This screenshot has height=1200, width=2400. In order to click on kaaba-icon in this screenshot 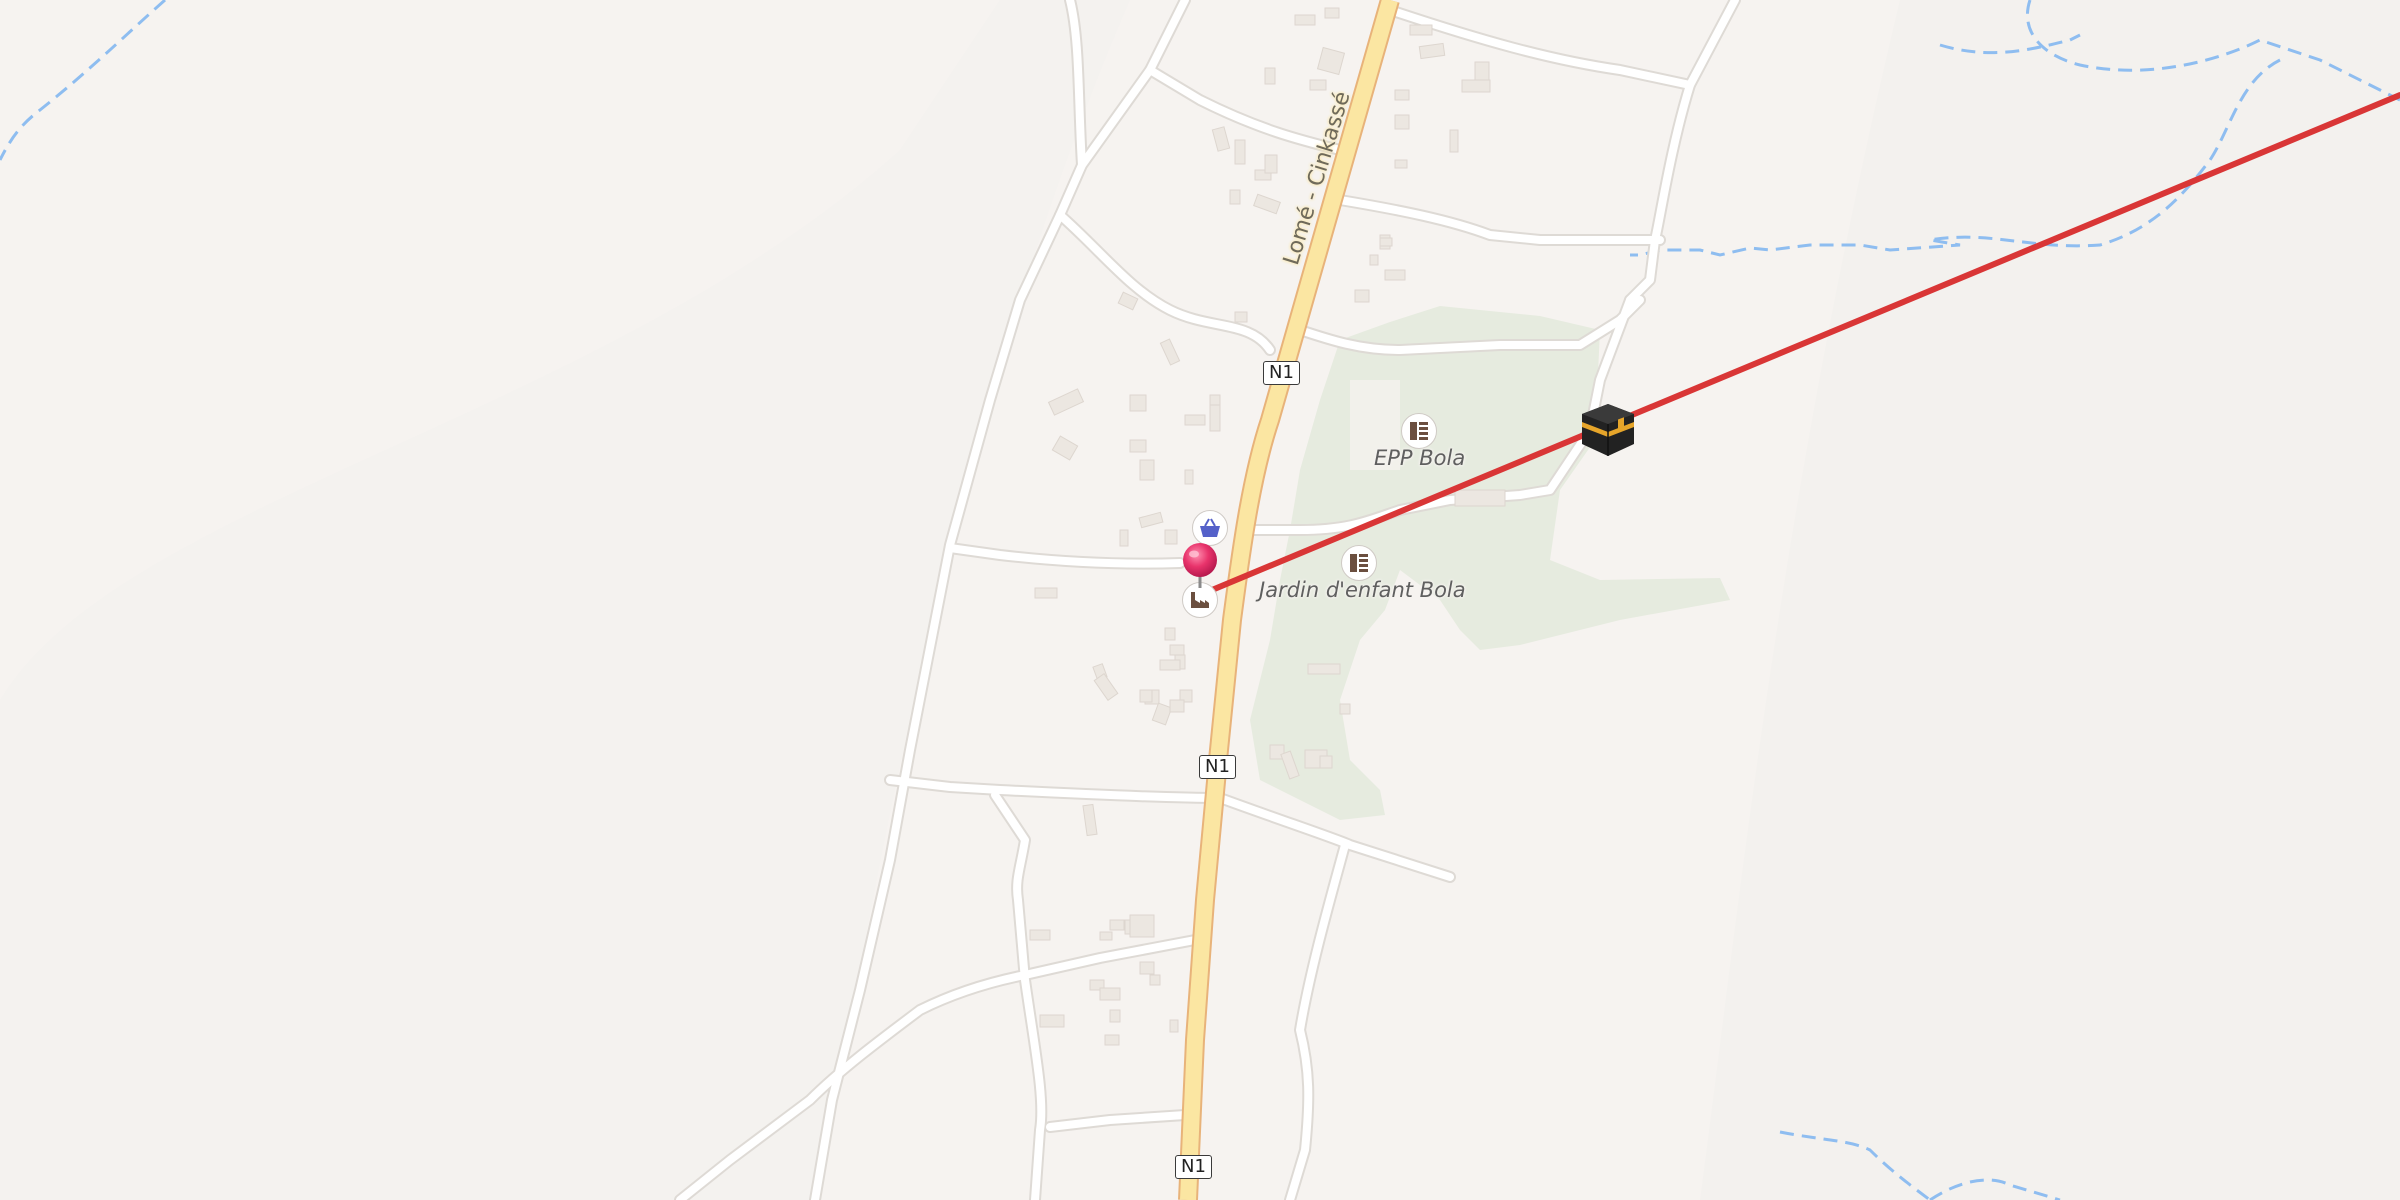, I will do `click(1608, 430)`.